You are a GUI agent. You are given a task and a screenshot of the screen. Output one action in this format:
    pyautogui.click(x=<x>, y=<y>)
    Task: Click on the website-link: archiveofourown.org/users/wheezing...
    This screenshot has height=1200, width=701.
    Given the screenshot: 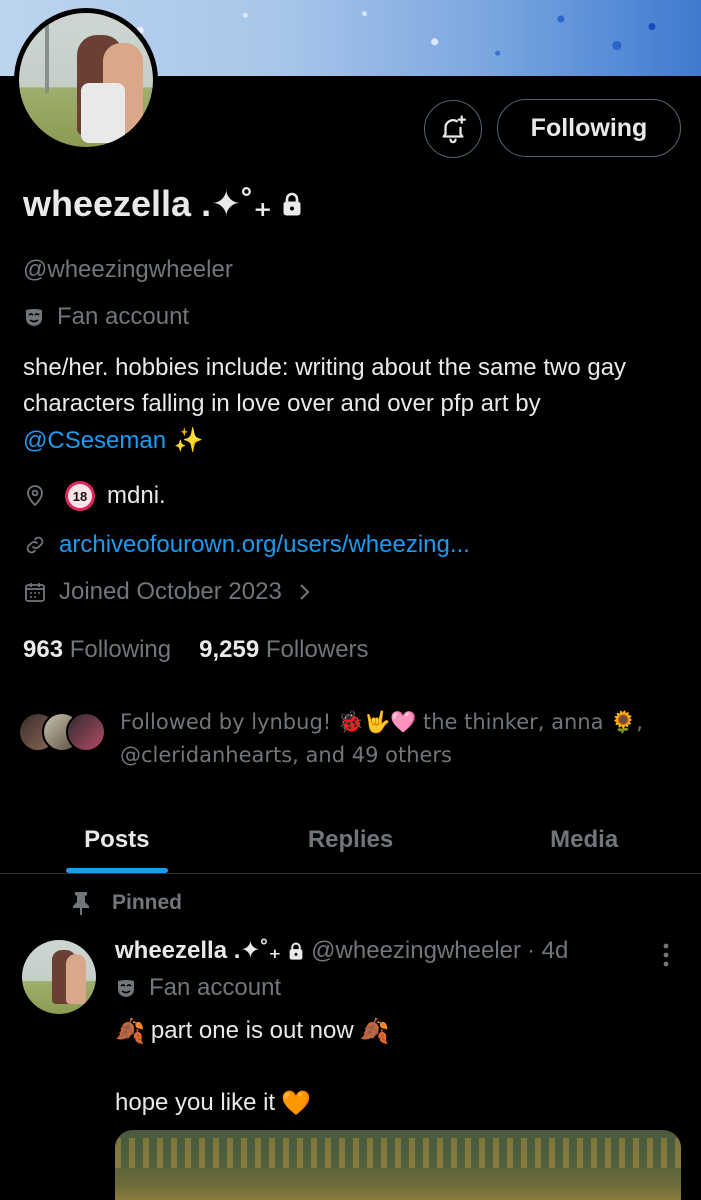 What is the action you would take?
    pyautogui.click(x=264, y=545)
    